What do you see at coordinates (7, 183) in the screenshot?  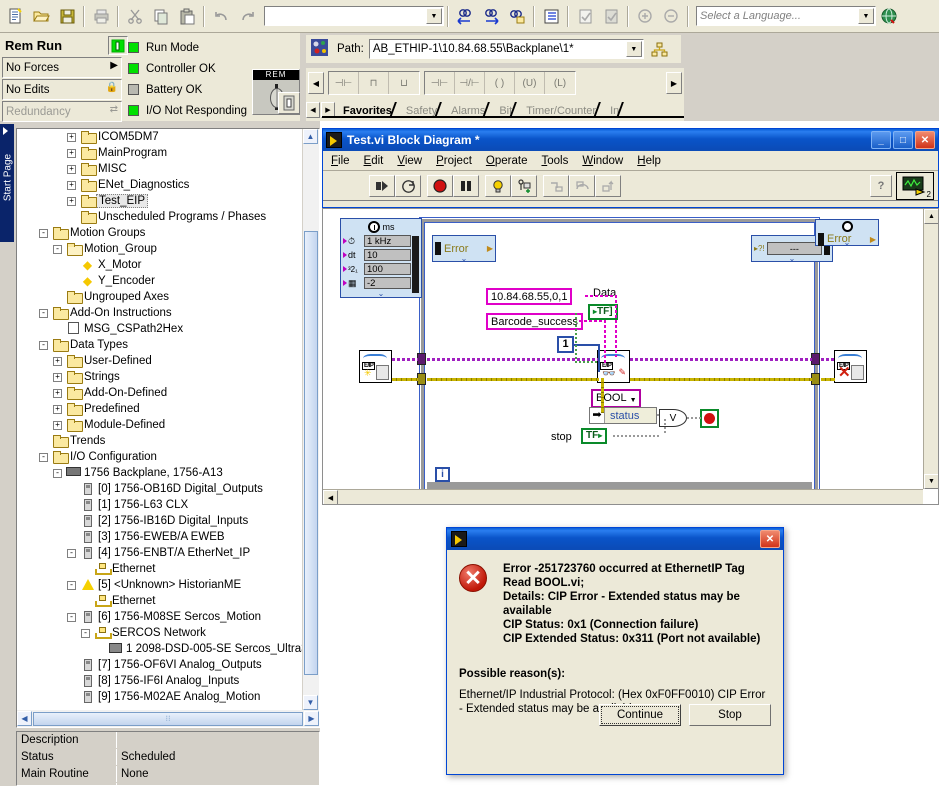 I see `start-page-tab: Start Page` at bounding box center [7, 183].